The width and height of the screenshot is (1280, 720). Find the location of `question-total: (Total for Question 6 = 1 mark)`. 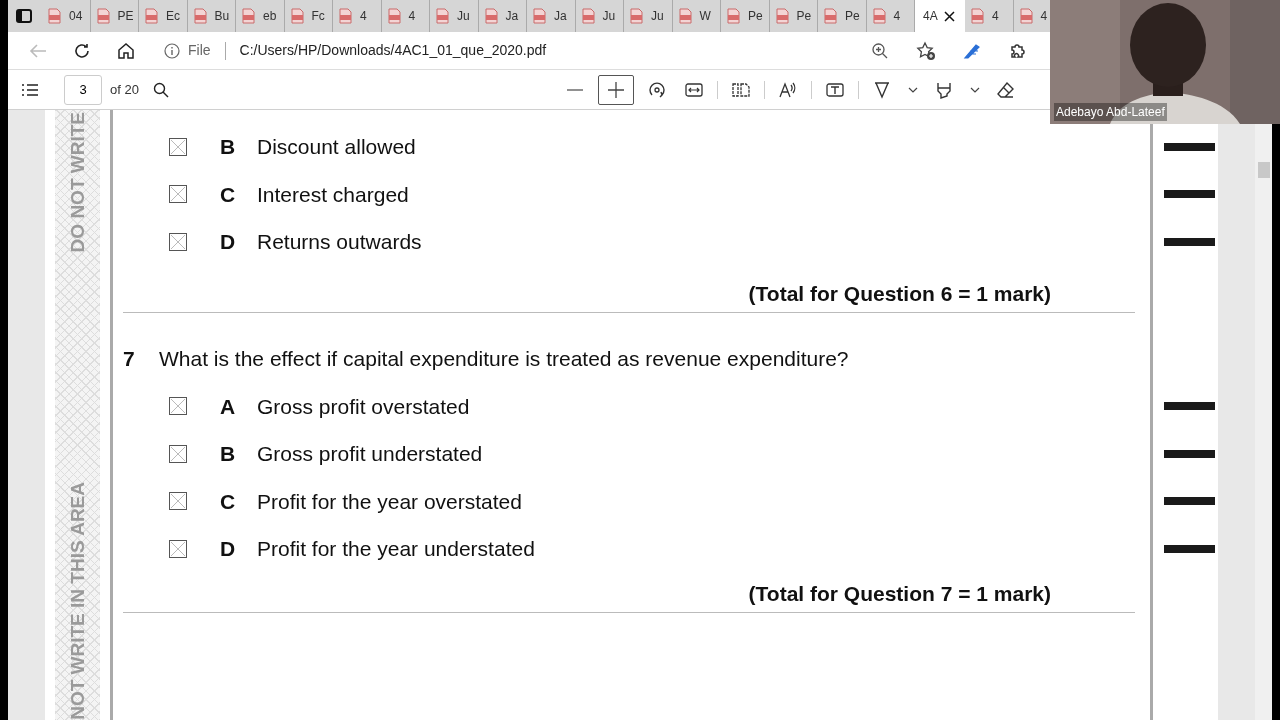

question-total: (Total for Question 6 = 1 mark) is located at coordinates (899, 294).